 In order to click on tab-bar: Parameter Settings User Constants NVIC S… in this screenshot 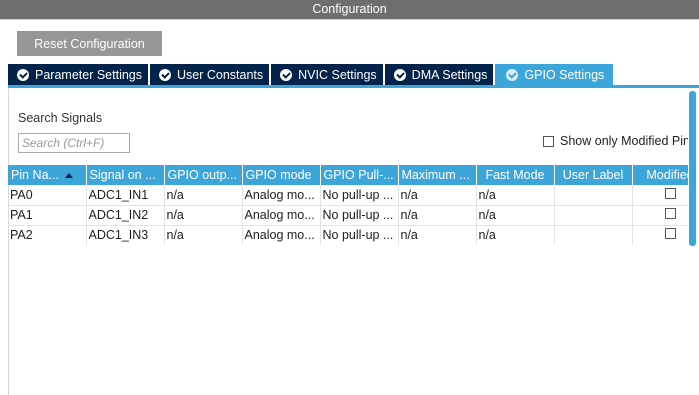, I will do `click(353, 74)`.